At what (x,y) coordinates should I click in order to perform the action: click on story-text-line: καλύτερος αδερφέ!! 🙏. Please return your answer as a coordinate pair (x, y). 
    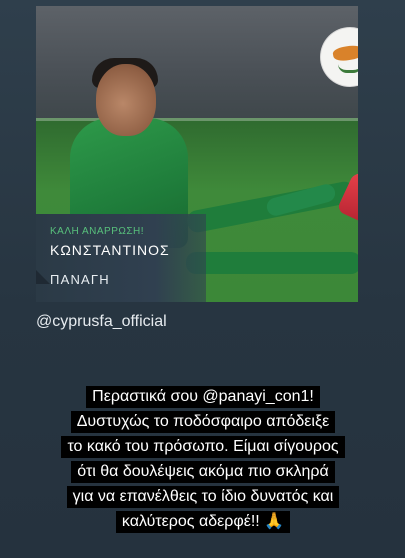
    Looking at the image, I should click on (203, 522).